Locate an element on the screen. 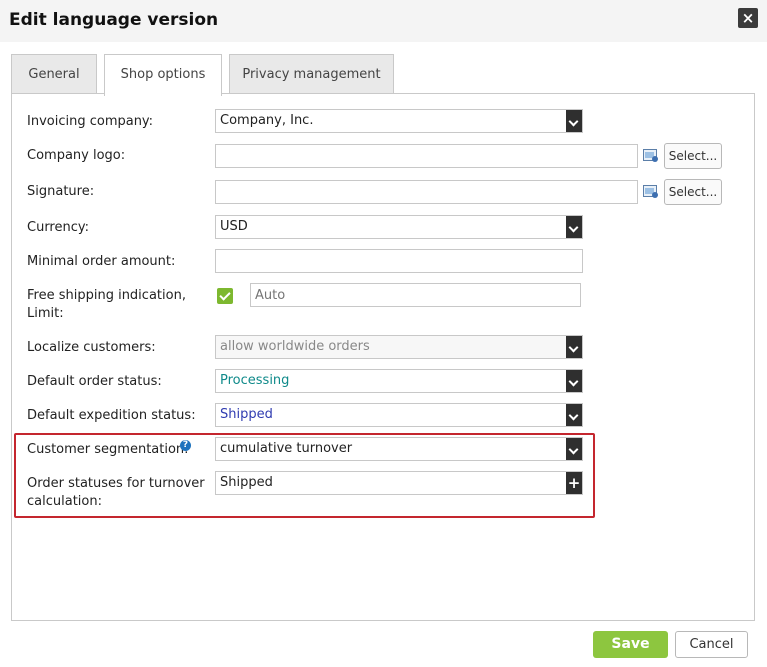  default-order-status-value: Processing is located at coordinates (255, 380).